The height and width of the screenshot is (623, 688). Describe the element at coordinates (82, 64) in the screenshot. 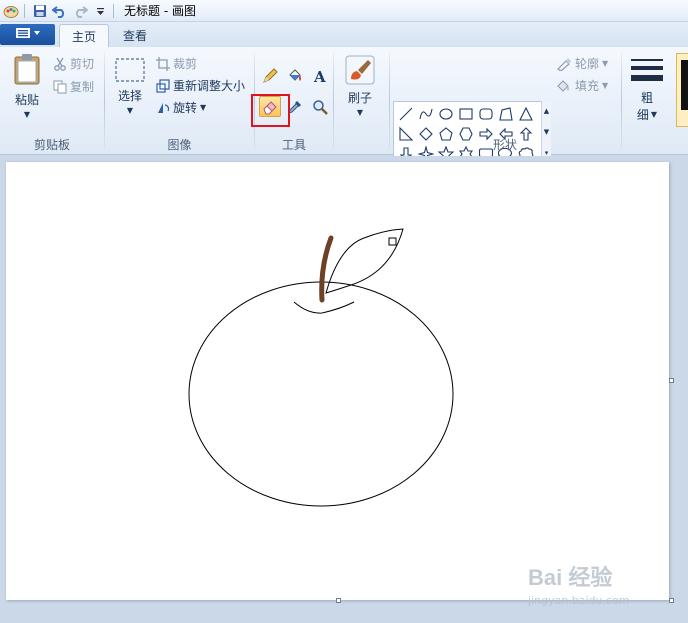

I see `cut-label: 剪切` at that location.